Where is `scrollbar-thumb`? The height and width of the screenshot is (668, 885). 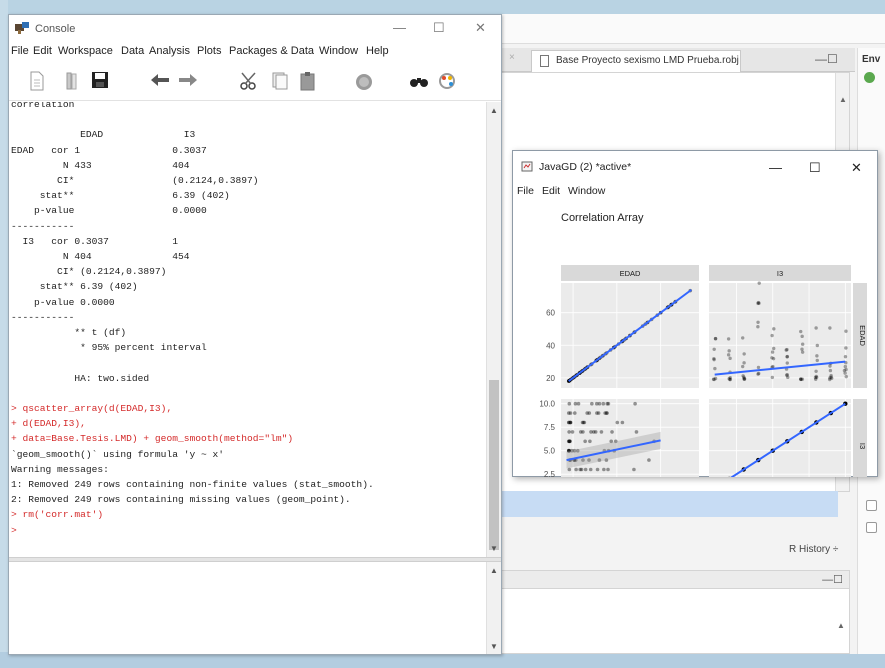 scrollbar-thumb is located at coordinates (494, 465).